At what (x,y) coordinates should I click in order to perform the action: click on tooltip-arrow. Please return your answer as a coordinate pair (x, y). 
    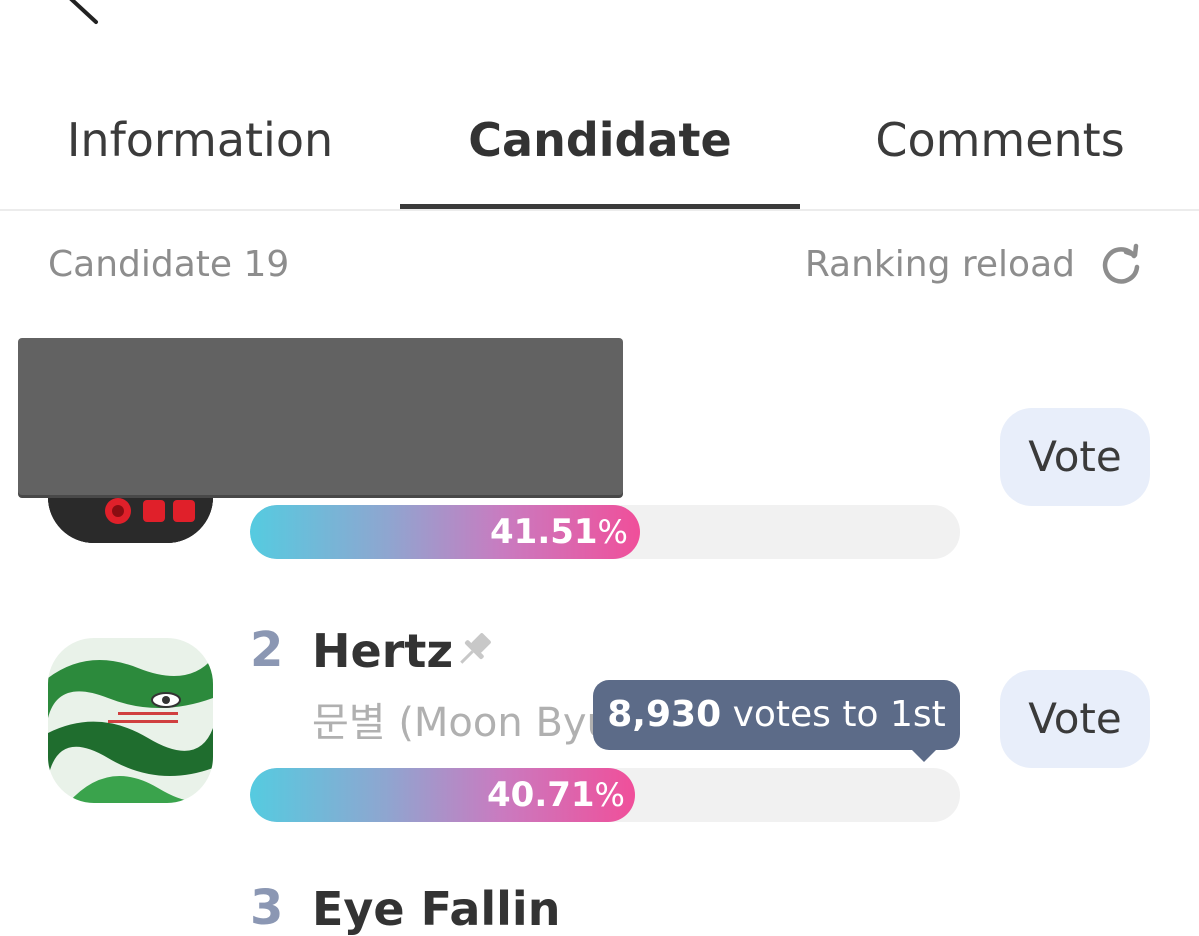
    Looking at the image, I should click on (924, 755).